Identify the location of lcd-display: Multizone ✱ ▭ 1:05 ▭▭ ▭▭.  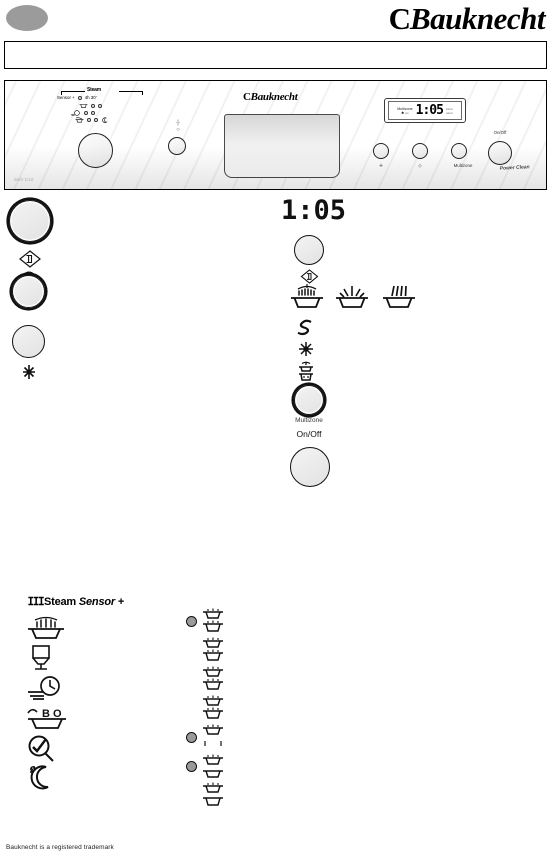
(425, 110).